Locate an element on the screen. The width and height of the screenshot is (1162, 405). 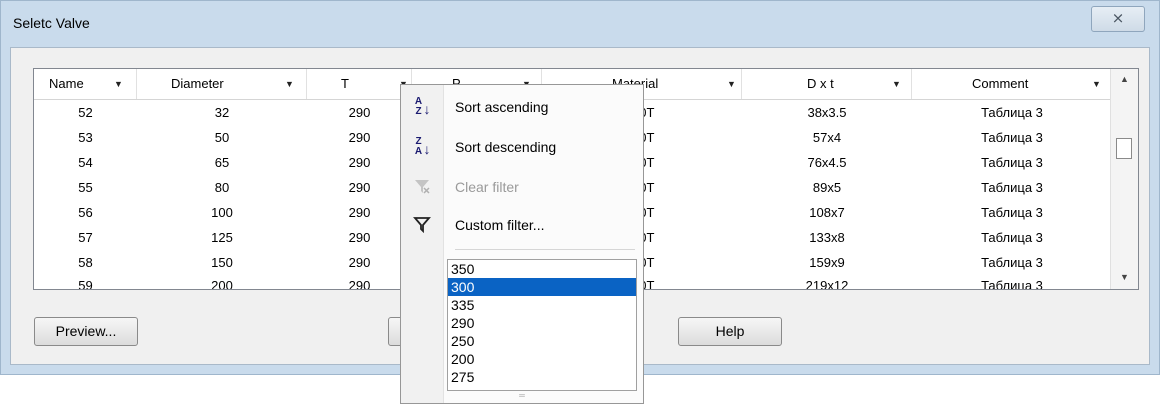
menu-separator is located at coordinates (545, 249).